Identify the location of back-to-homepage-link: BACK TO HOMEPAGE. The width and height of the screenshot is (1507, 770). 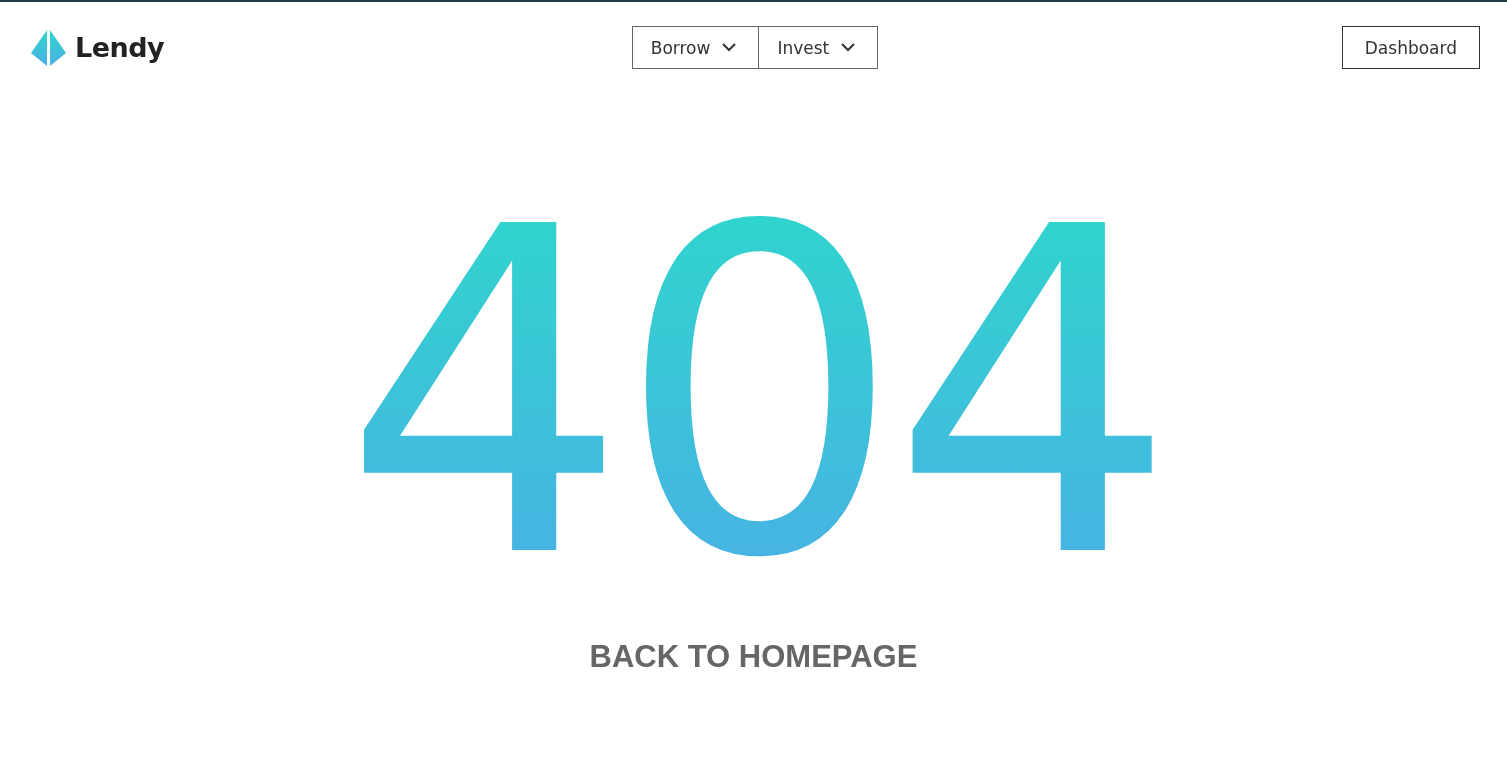
(753, 657).